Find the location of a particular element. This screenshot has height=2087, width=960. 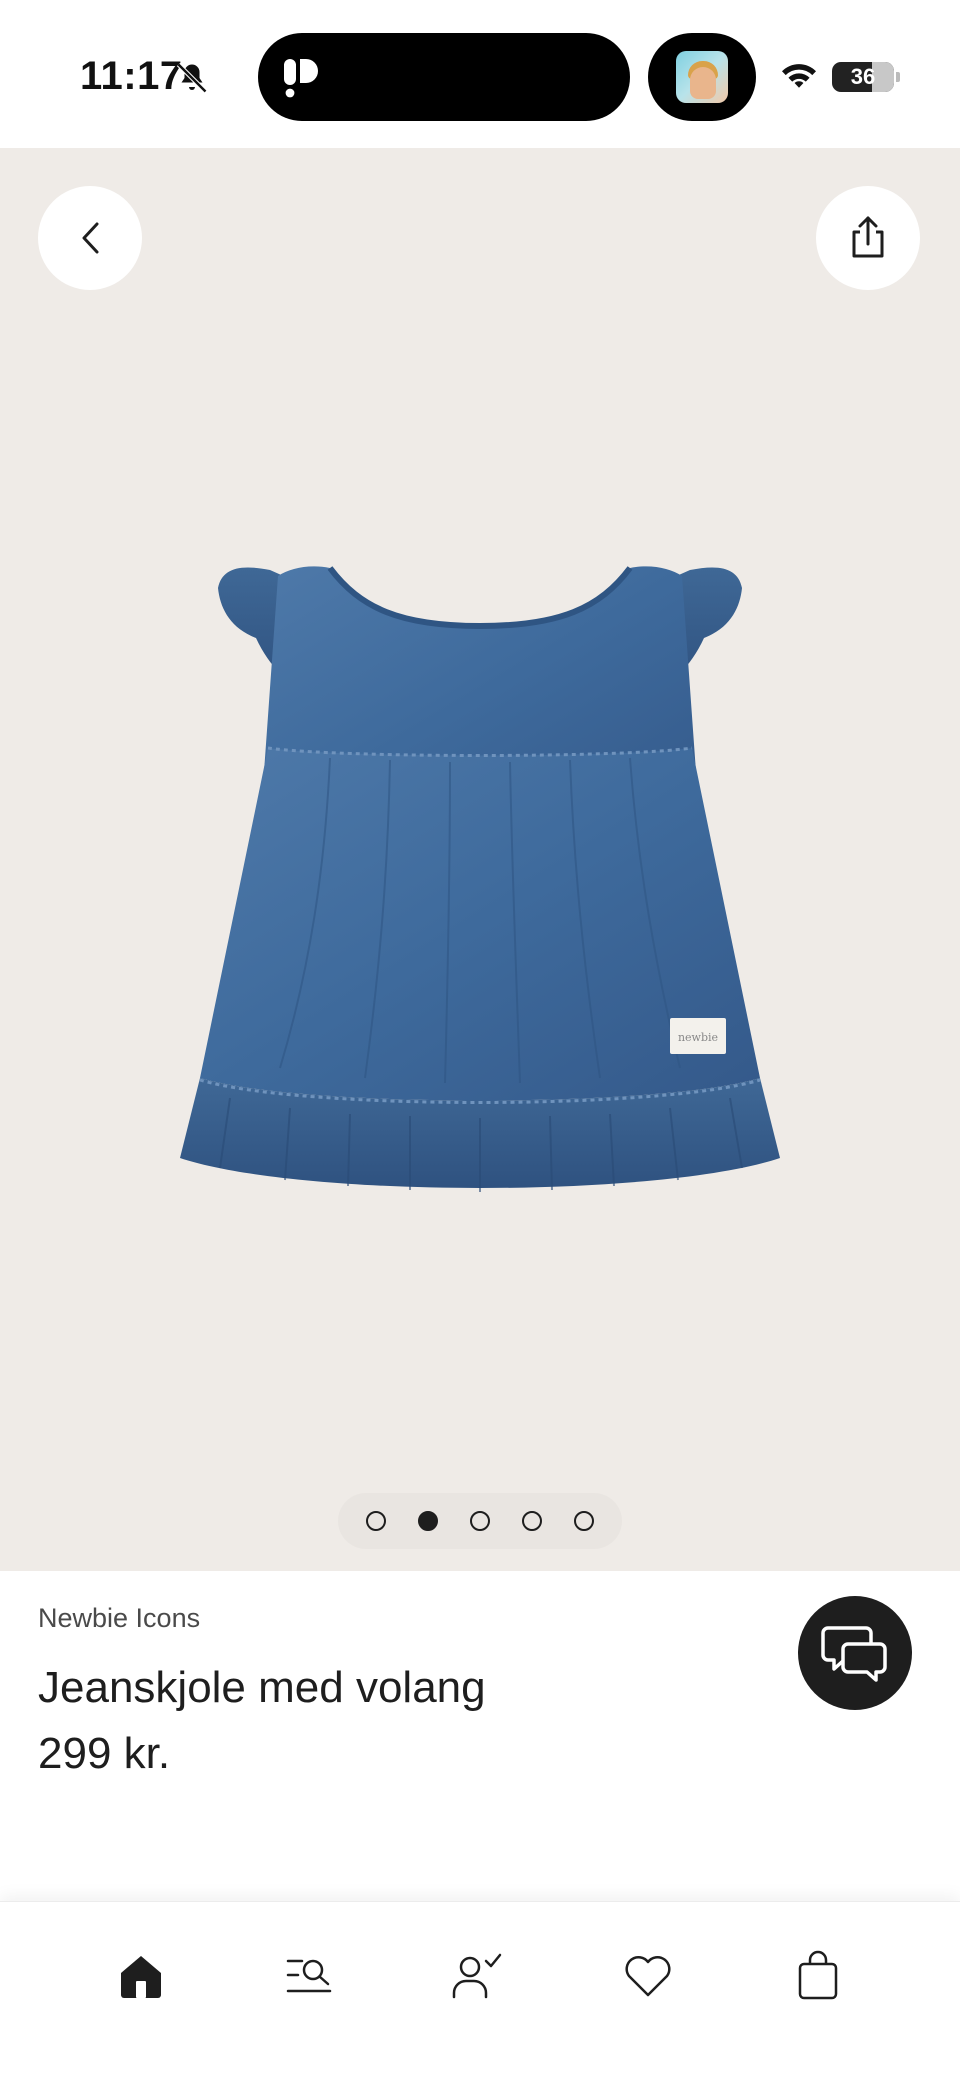

back-button is located at coordinates (90, 238).